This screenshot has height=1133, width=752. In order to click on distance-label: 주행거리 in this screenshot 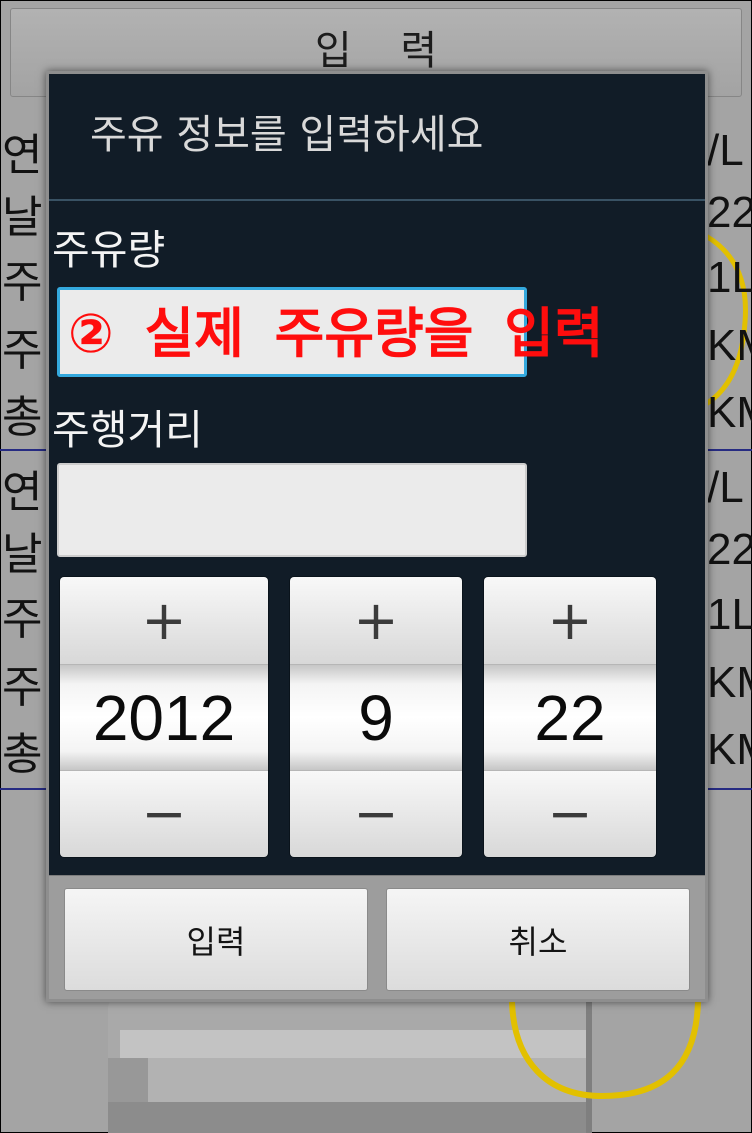, I will do `click(127, 430)`.